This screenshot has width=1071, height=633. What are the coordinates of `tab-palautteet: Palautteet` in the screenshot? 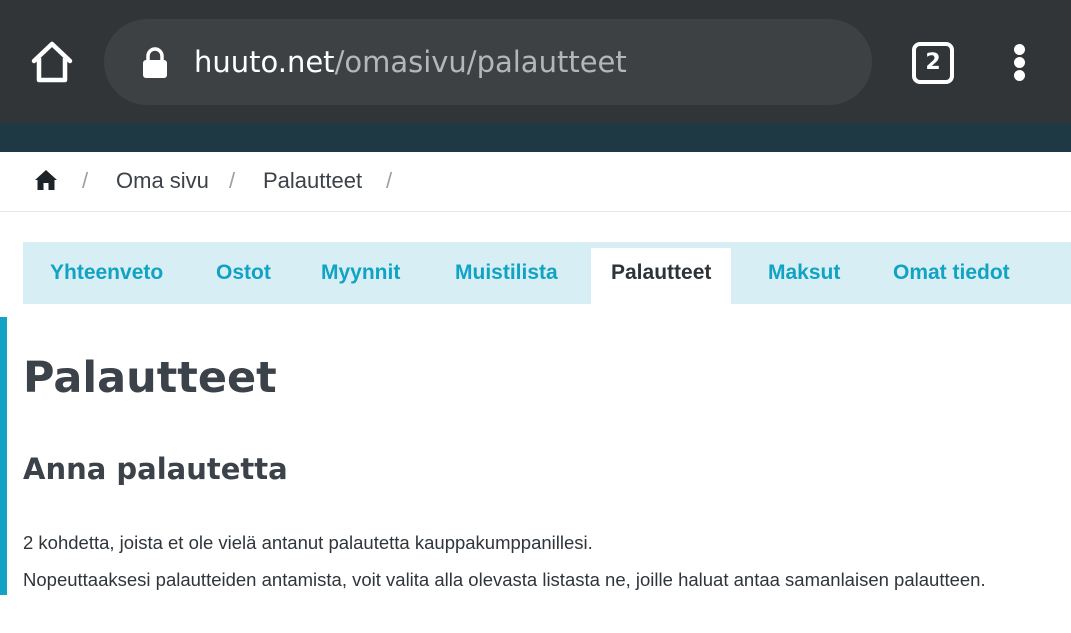 It's located at (661, 276).